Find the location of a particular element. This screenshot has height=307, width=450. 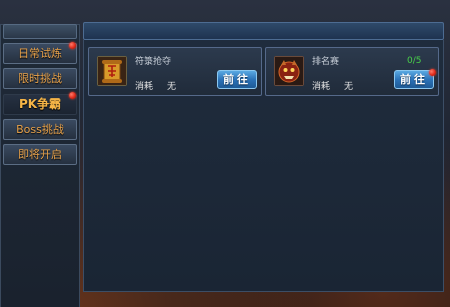

sidebar-item-label: 限时挑战 is located at coordinates (40, 78).